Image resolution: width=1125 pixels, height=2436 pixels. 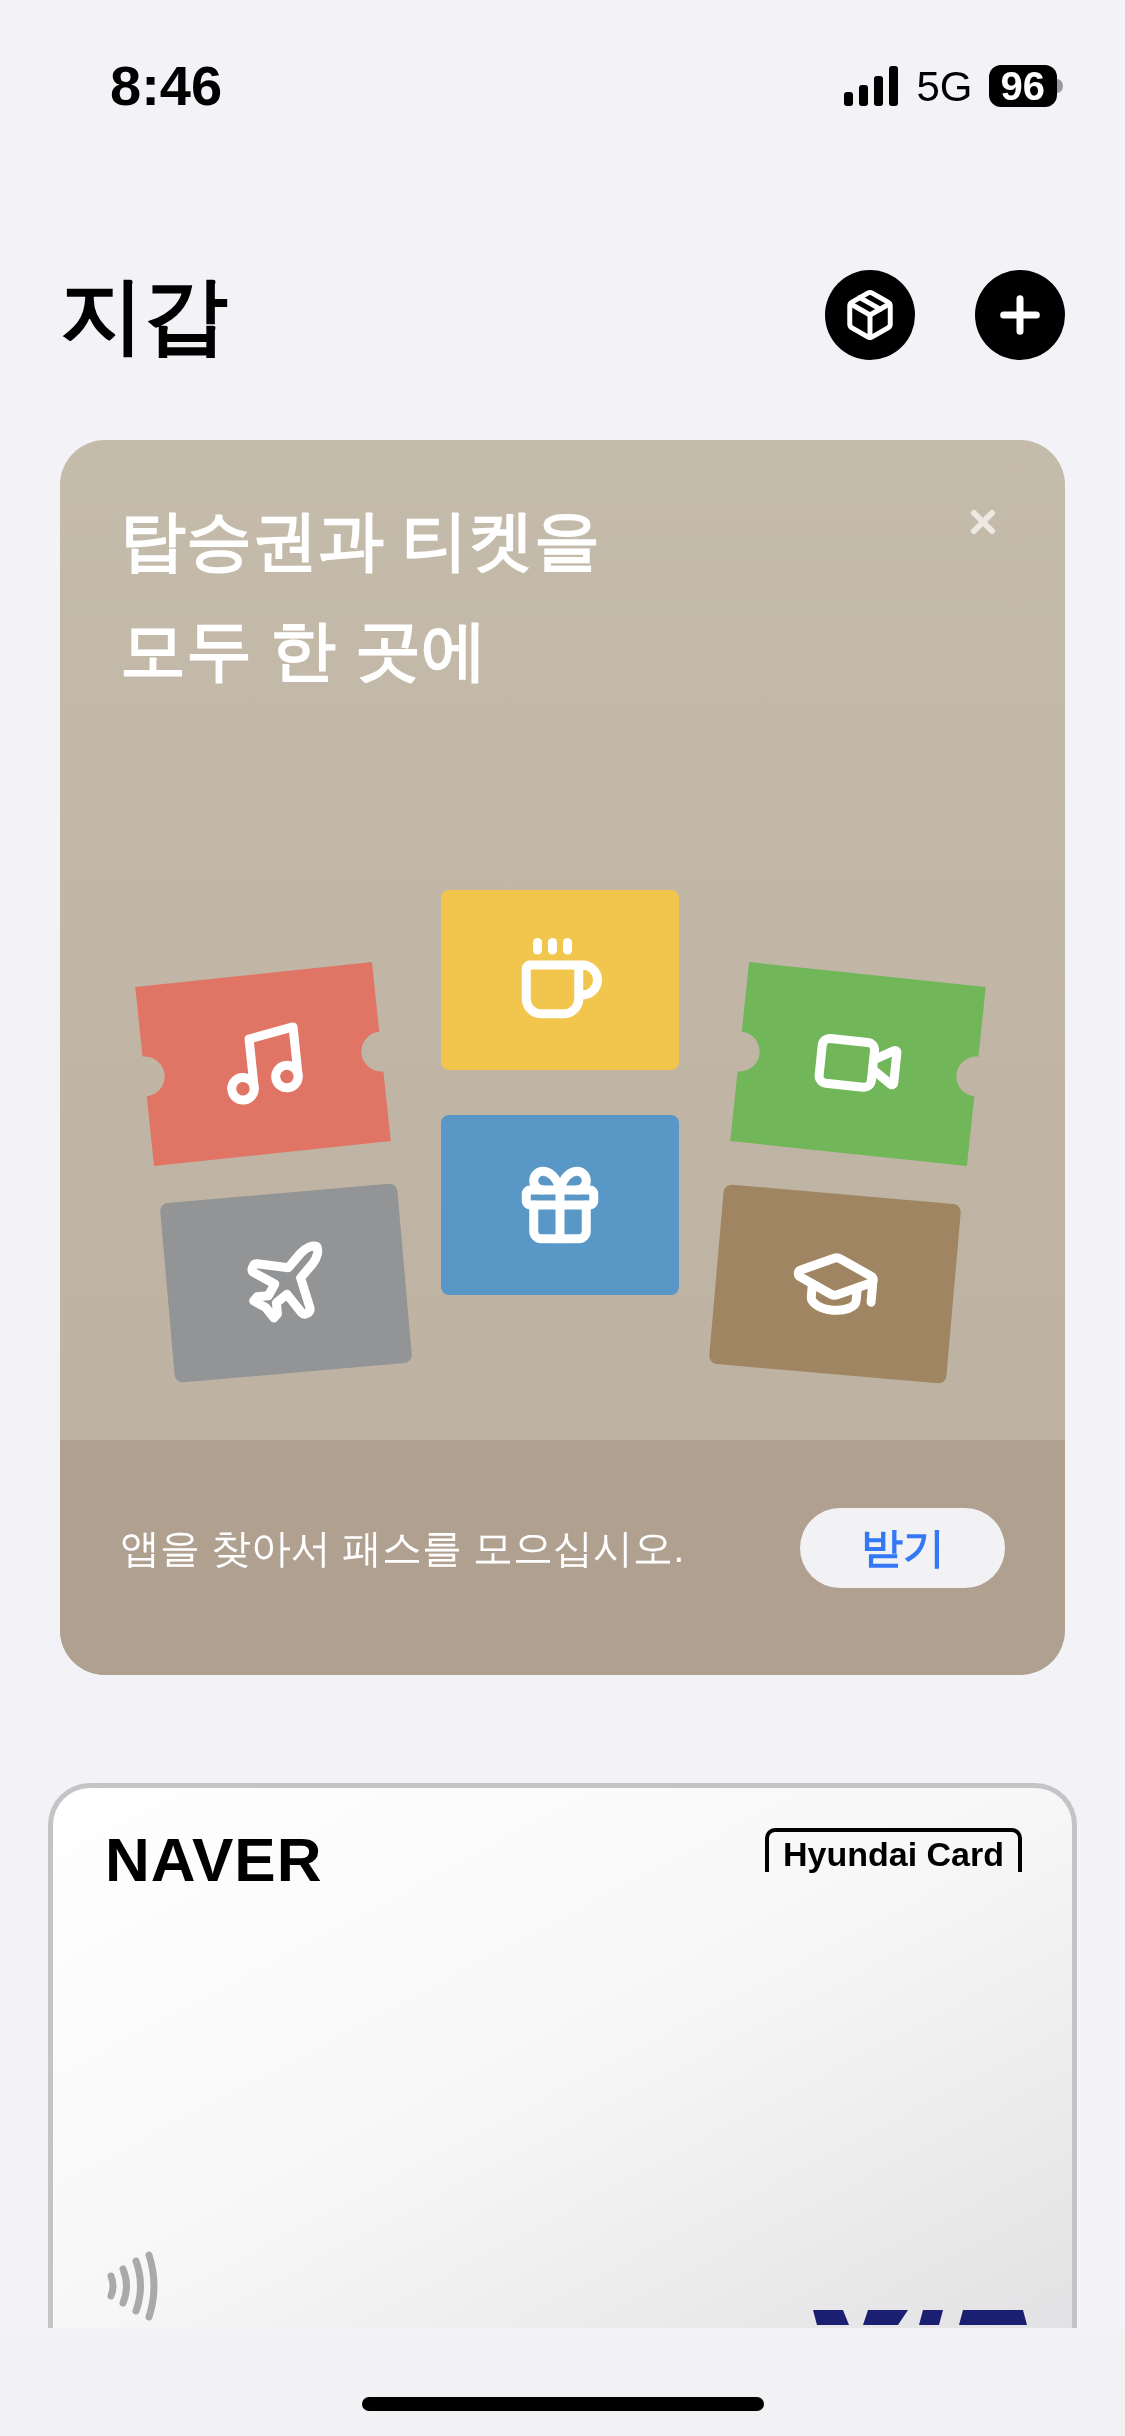 I want to click on page-title: 지갑, so click(x=144, y=315).